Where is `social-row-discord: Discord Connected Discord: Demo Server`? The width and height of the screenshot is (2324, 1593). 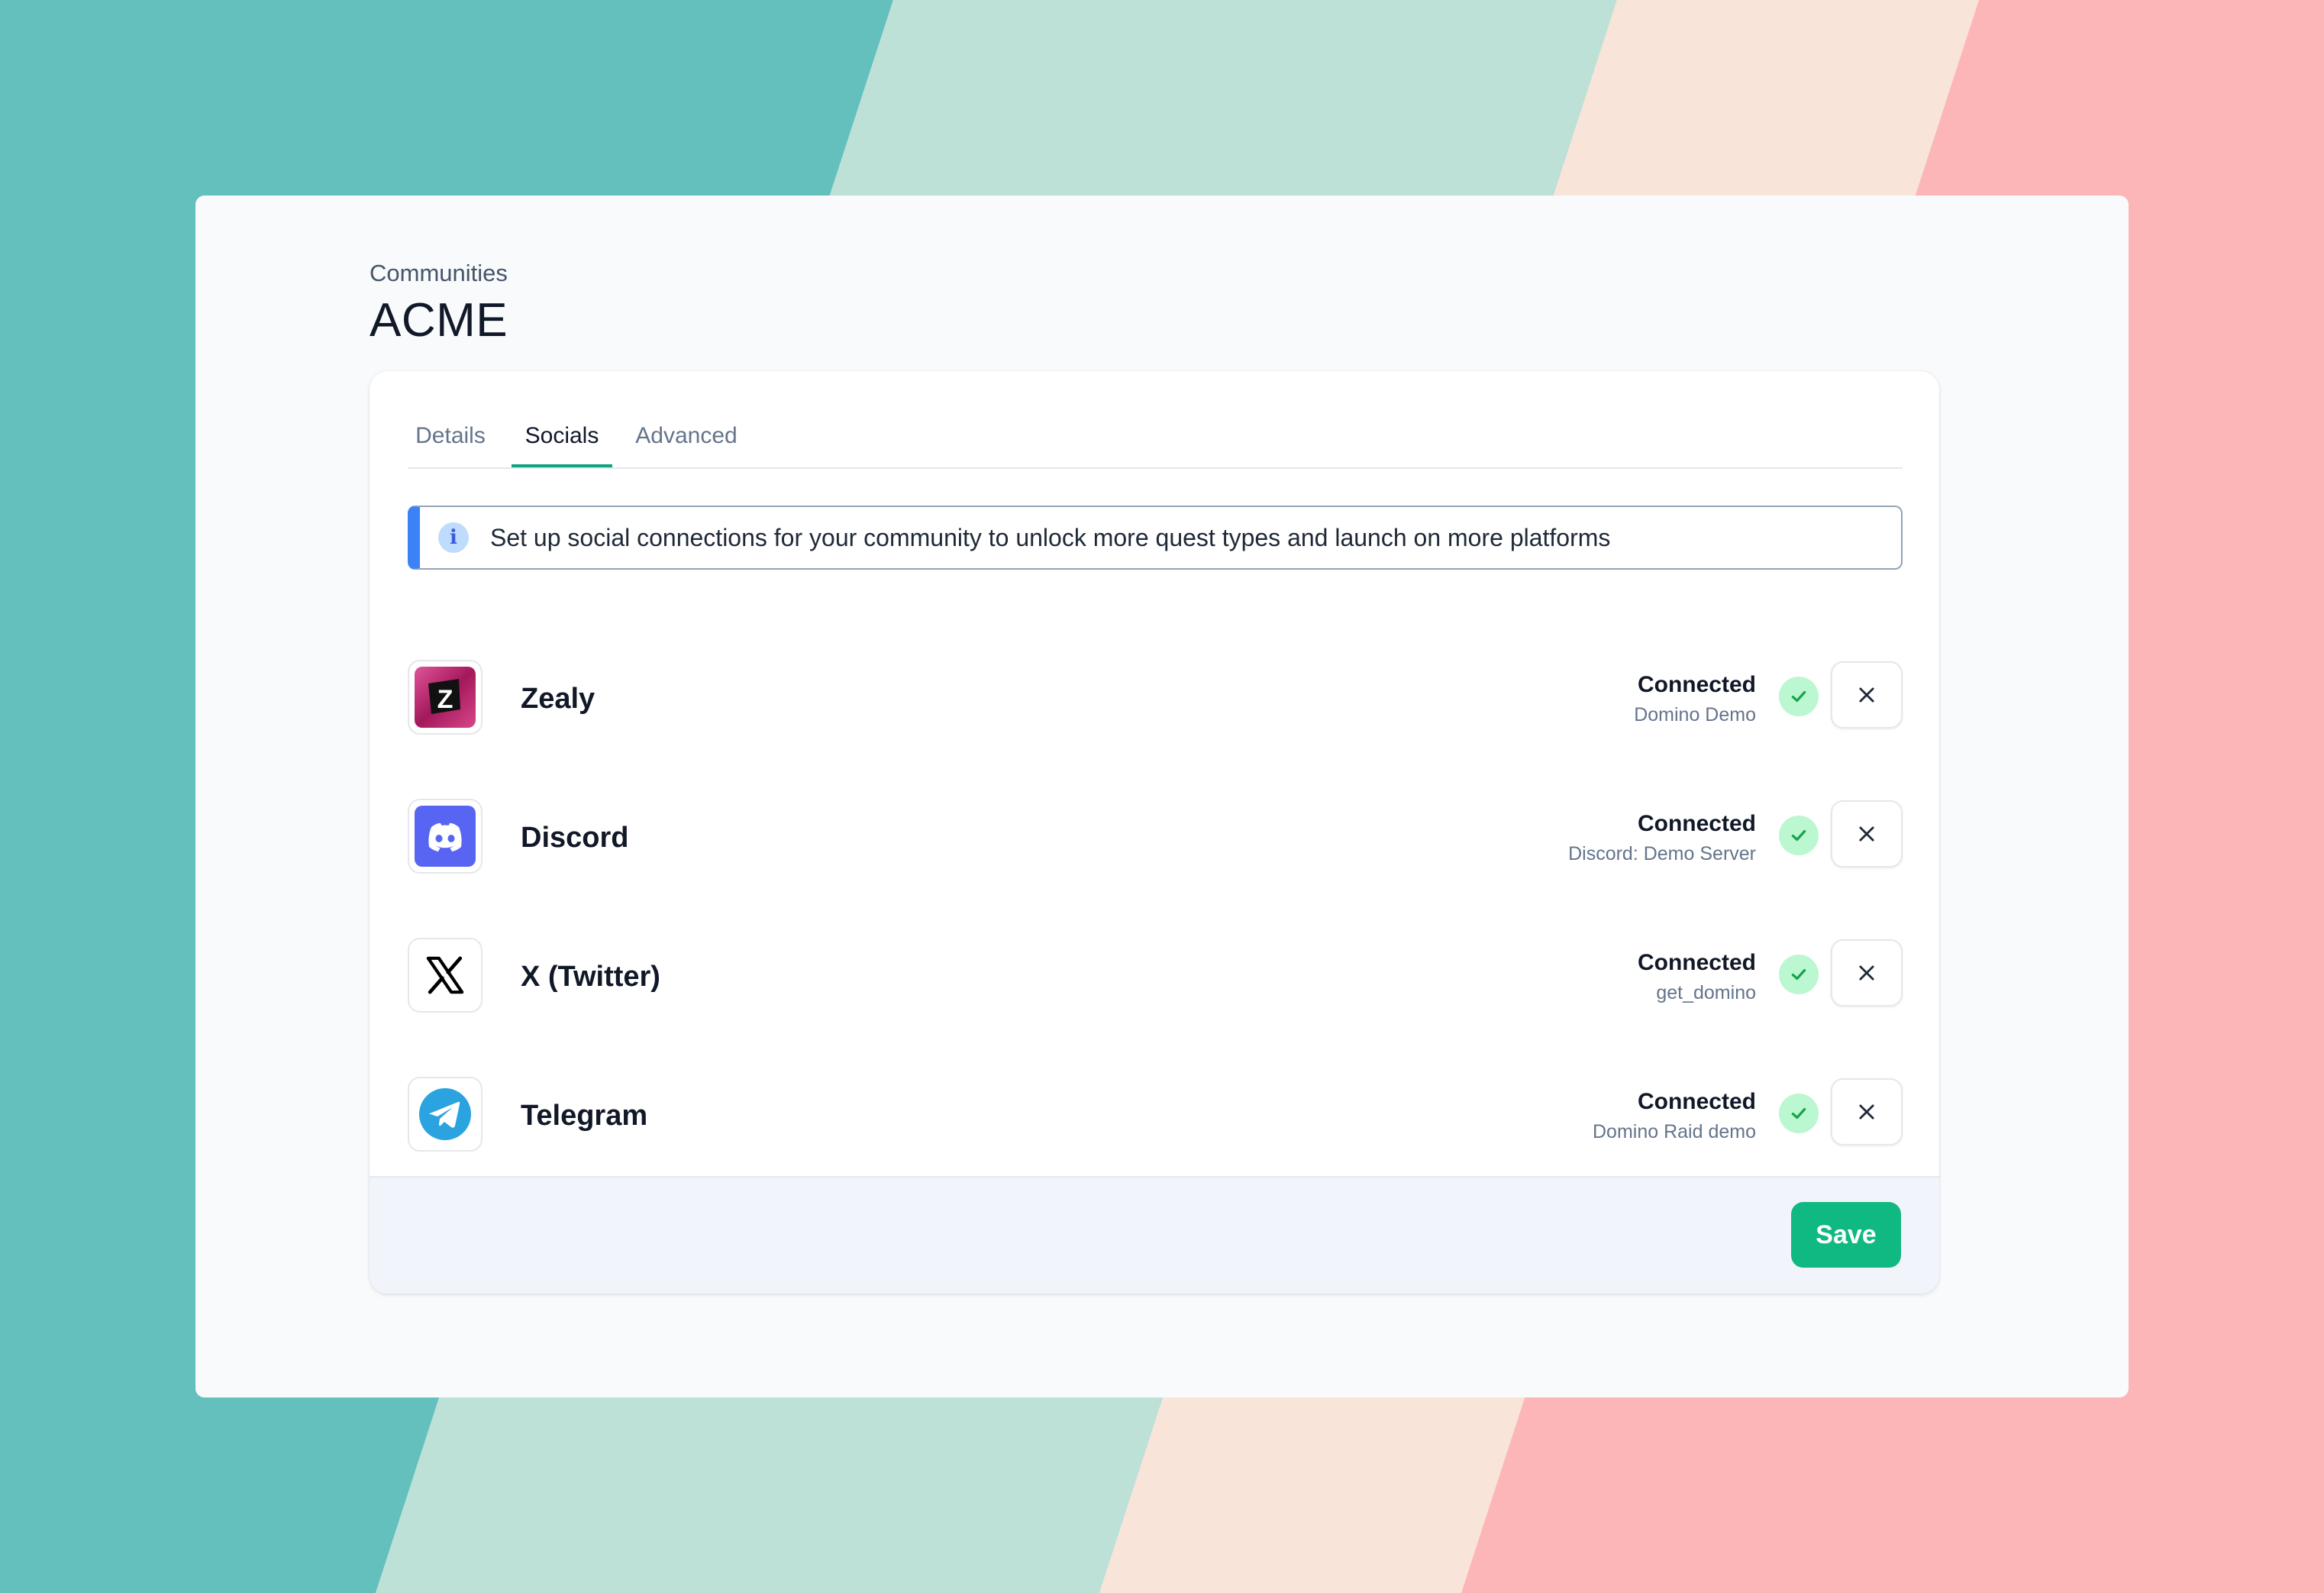
social-row-discord: Discord Connected Discord: Demo Server is located at coordinates (1155, 837).